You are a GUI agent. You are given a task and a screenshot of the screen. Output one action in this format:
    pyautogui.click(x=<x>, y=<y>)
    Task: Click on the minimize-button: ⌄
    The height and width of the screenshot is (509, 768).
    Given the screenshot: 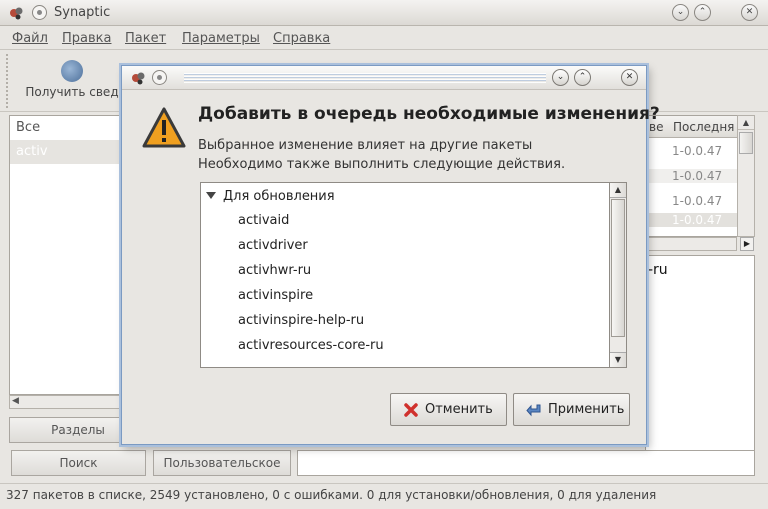 What is the action you would take?
    pyautogui.click(x=680, y=12)
    